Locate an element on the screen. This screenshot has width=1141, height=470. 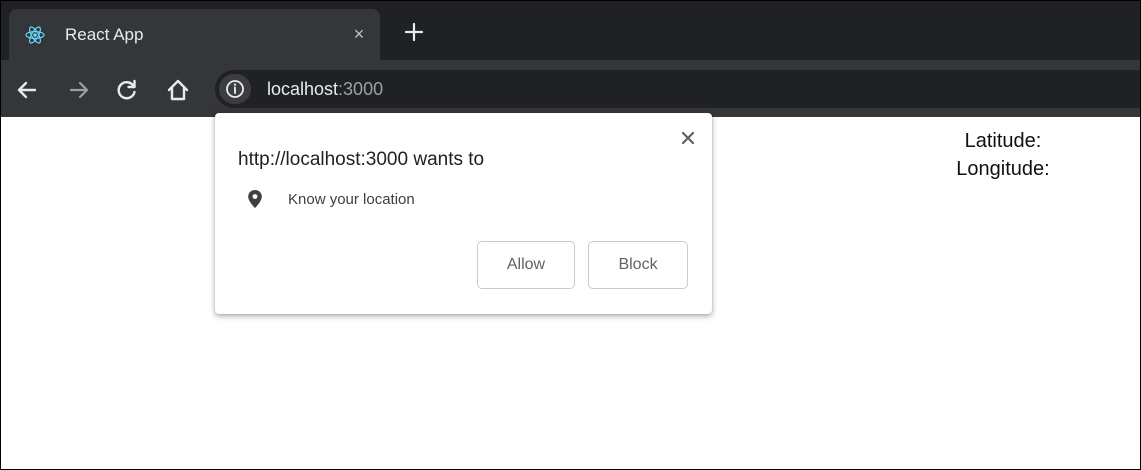
address-bar: localhost:3000 is located at coordinates (677, 89).